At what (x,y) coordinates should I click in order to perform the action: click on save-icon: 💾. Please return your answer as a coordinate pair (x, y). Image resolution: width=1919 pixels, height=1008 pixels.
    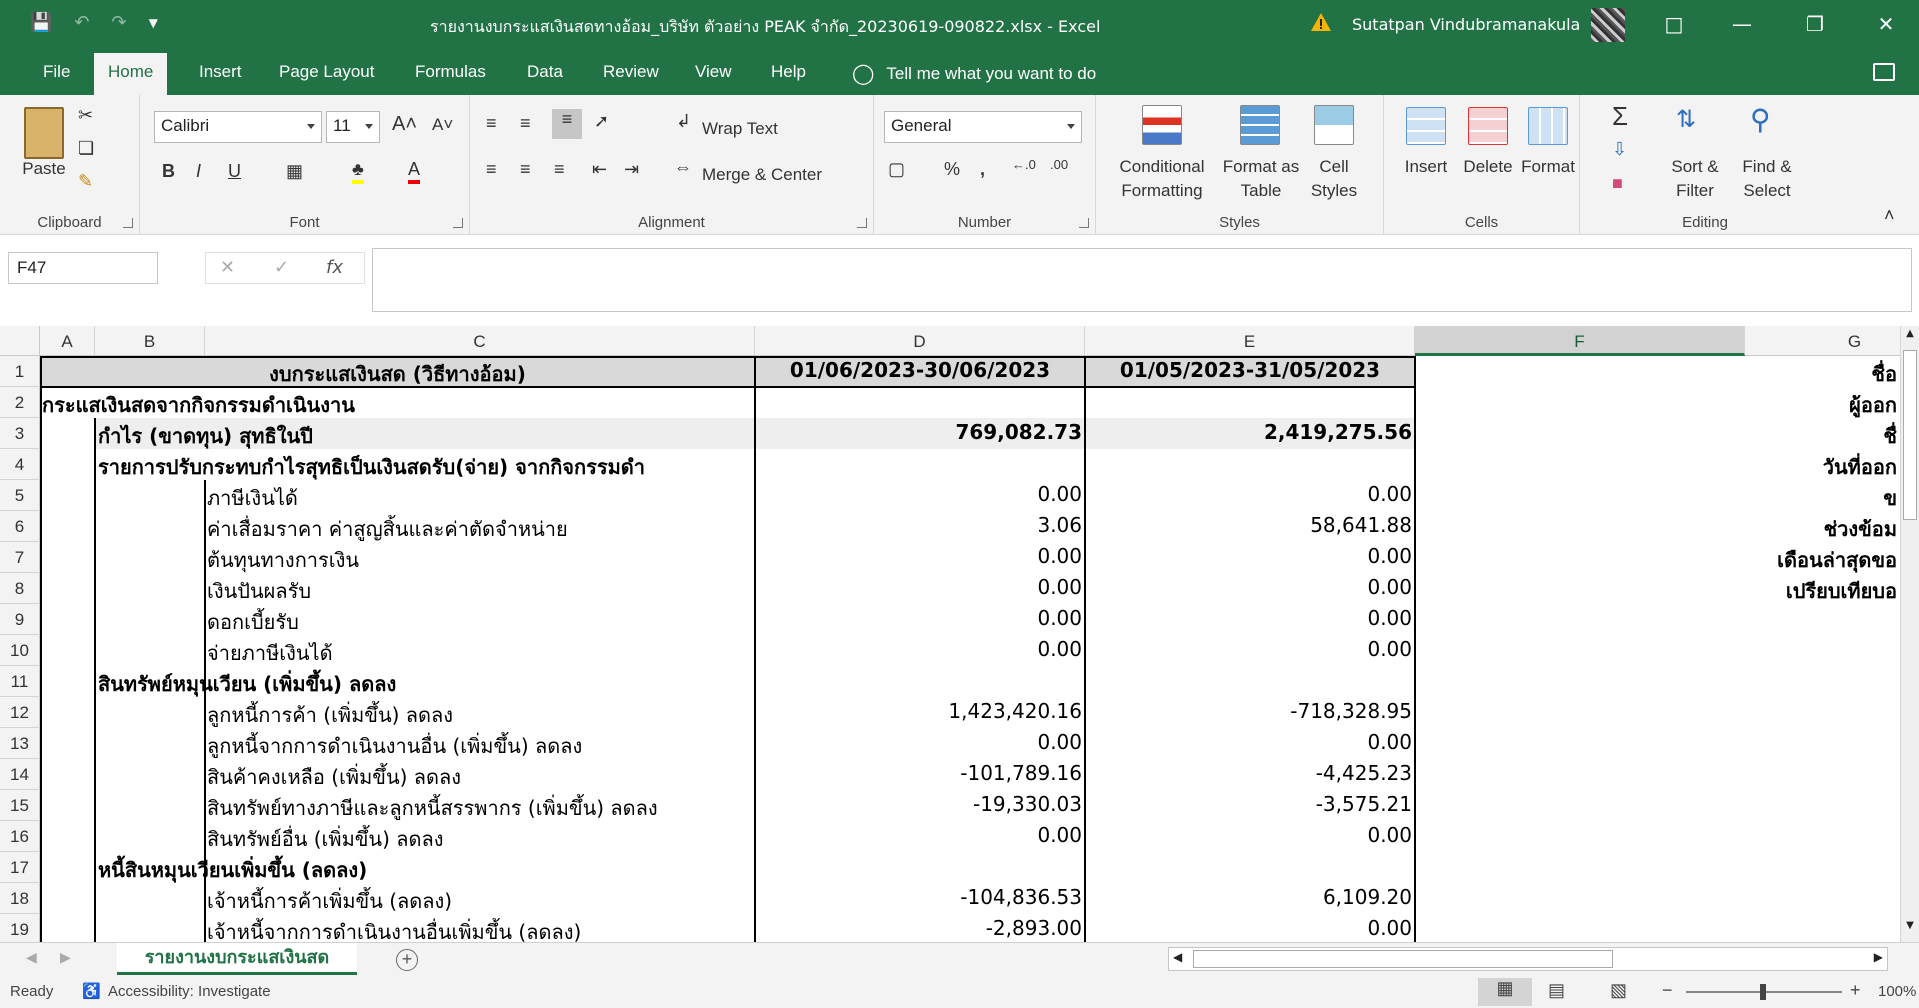
    Looking at the image, I should click on (41, 22).